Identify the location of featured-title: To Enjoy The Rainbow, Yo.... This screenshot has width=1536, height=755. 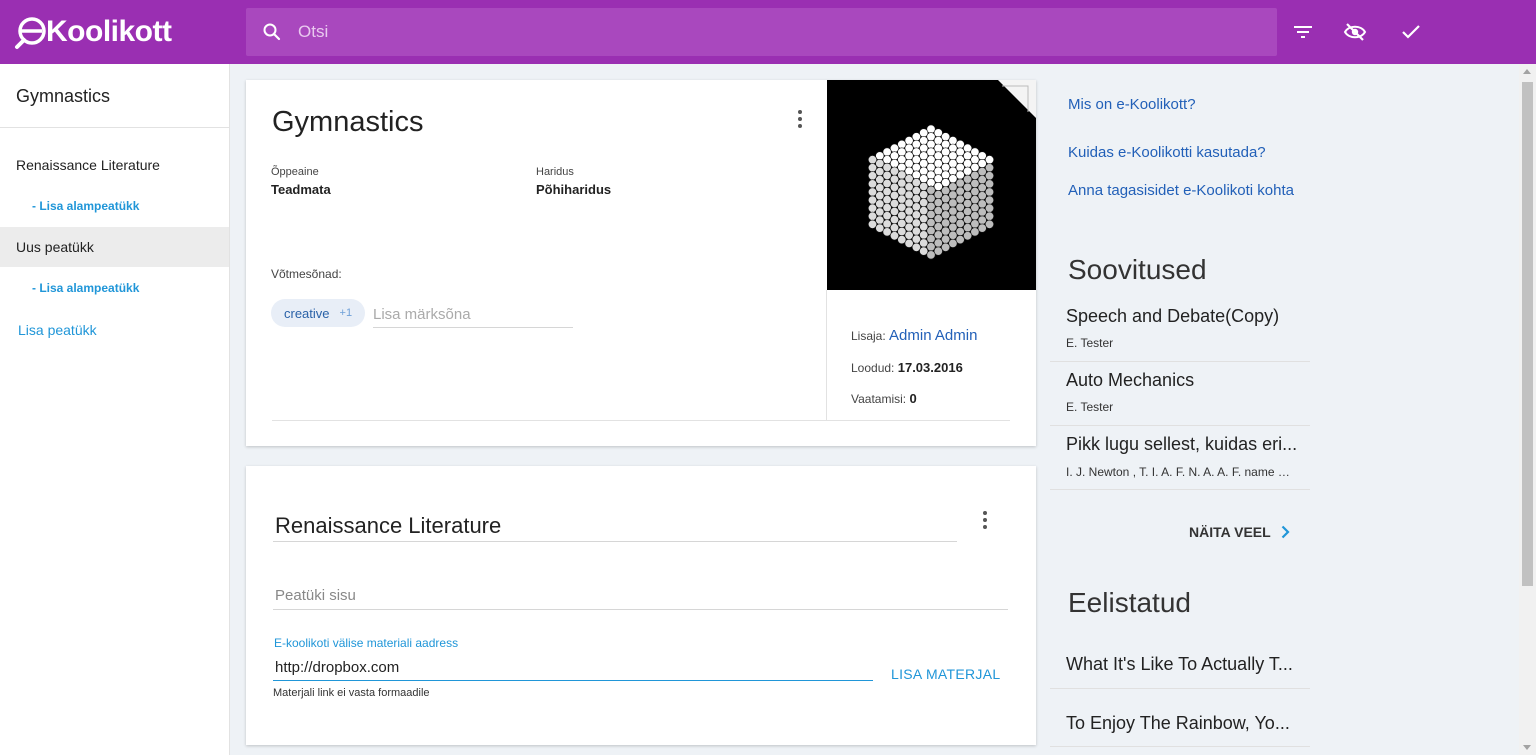
(1178, 723).